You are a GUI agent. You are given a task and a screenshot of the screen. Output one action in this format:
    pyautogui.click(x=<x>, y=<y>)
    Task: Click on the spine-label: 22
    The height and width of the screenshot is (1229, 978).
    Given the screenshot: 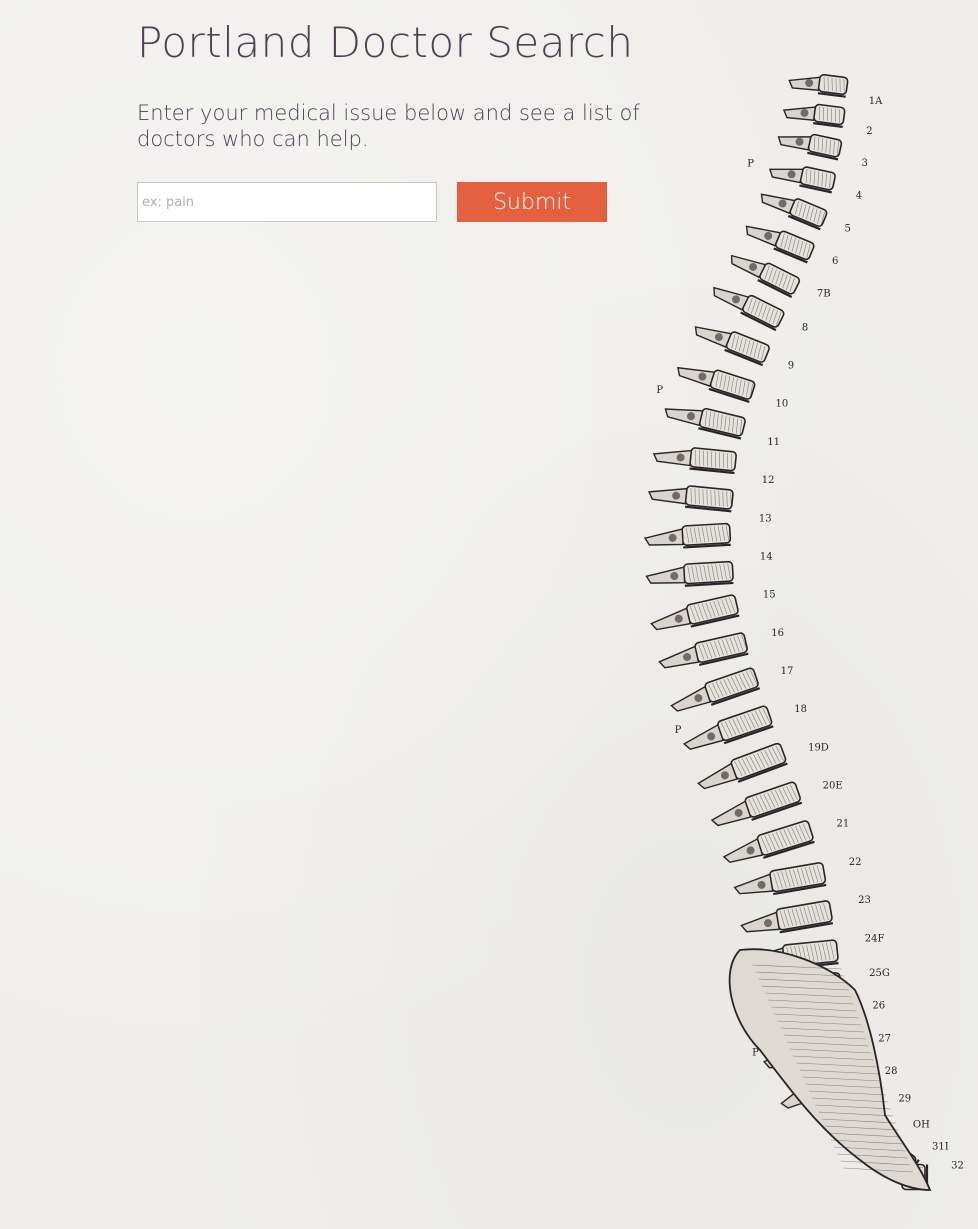 What is the action you would take?
    pyautogui.click(x=855, y=862)
    